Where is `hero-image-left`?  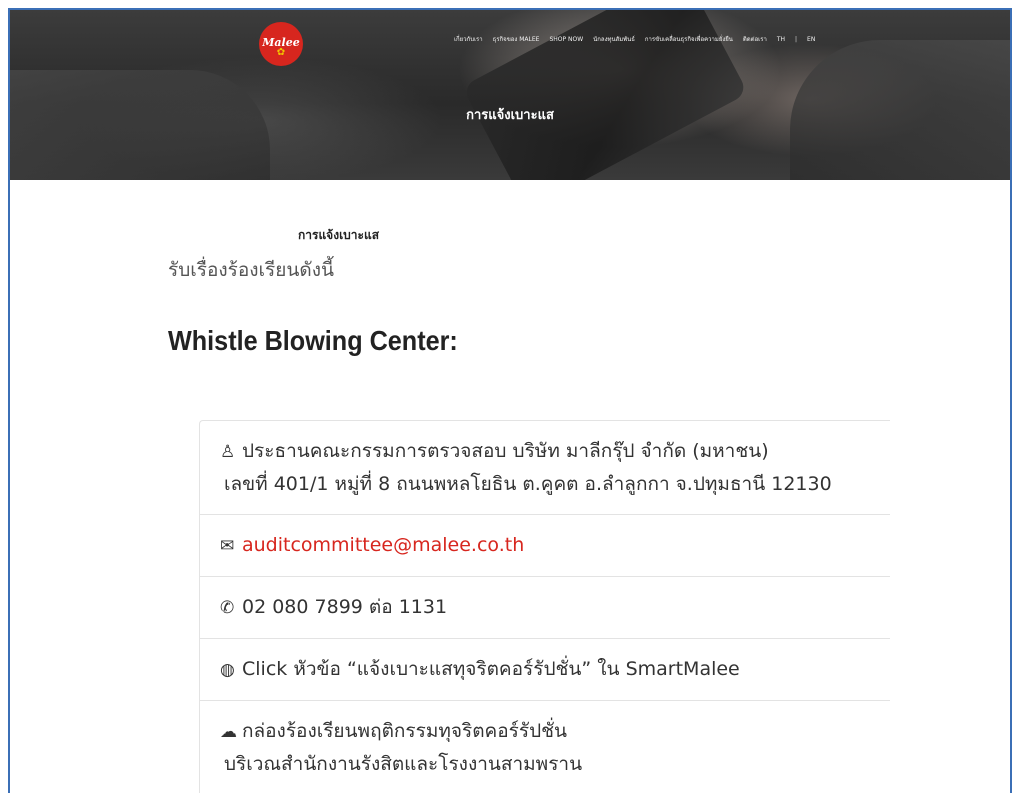
hero-image-left is located at coordinates (140, 125).